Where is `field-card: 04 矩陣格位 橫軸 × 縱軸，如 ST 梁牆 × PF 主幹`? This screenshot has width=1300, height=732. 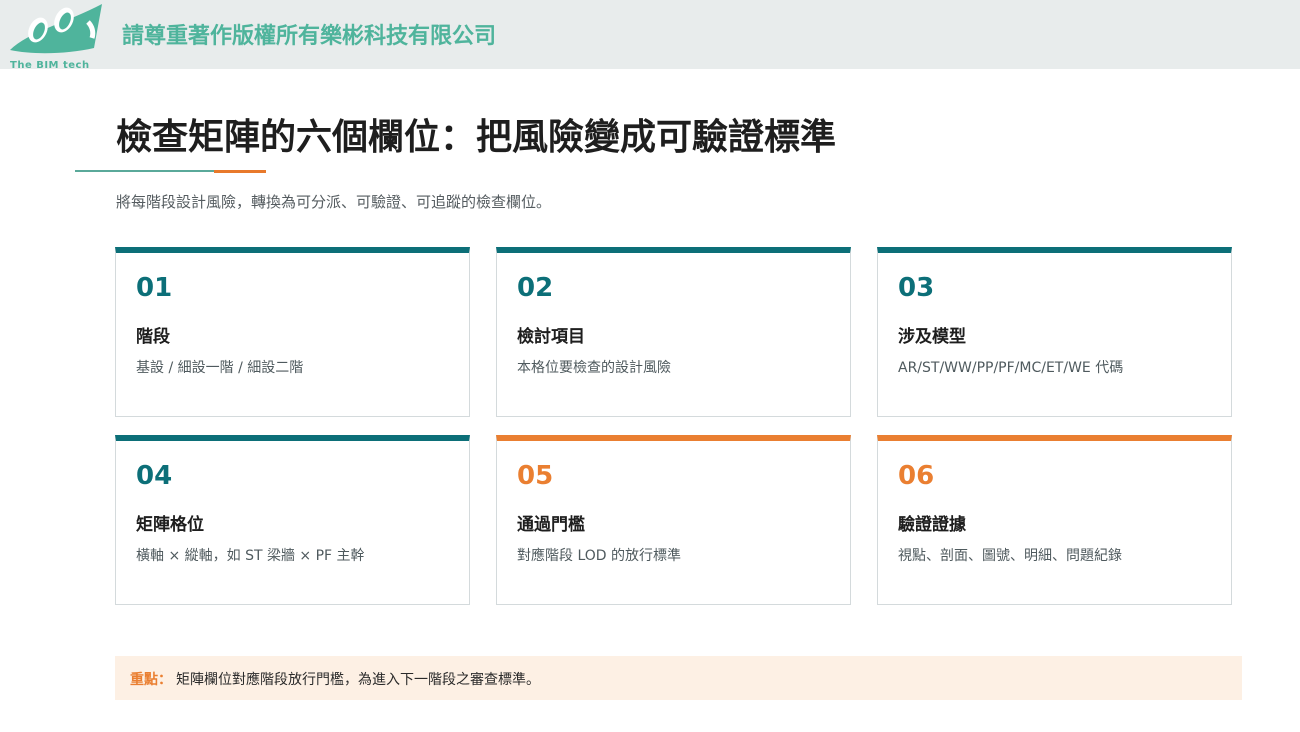
field-card: 04 矩陣格位 橫軸 × 縱軸，如 ST 梁牆 × PF 主幹 is located at coordinates (292, 520).